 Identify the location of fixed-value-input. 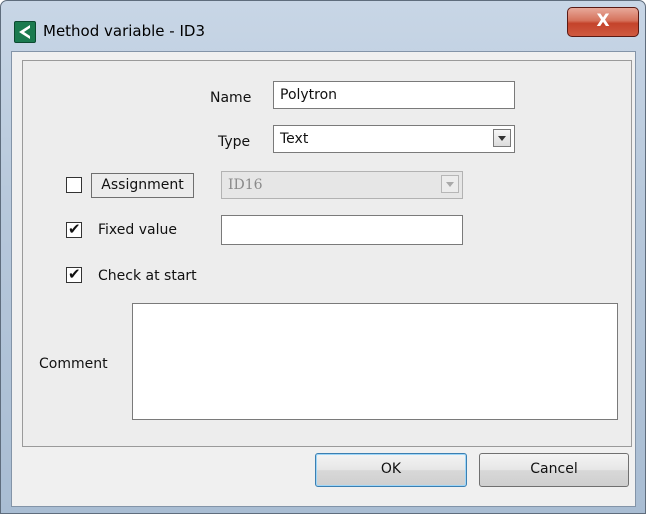
(342, 230).